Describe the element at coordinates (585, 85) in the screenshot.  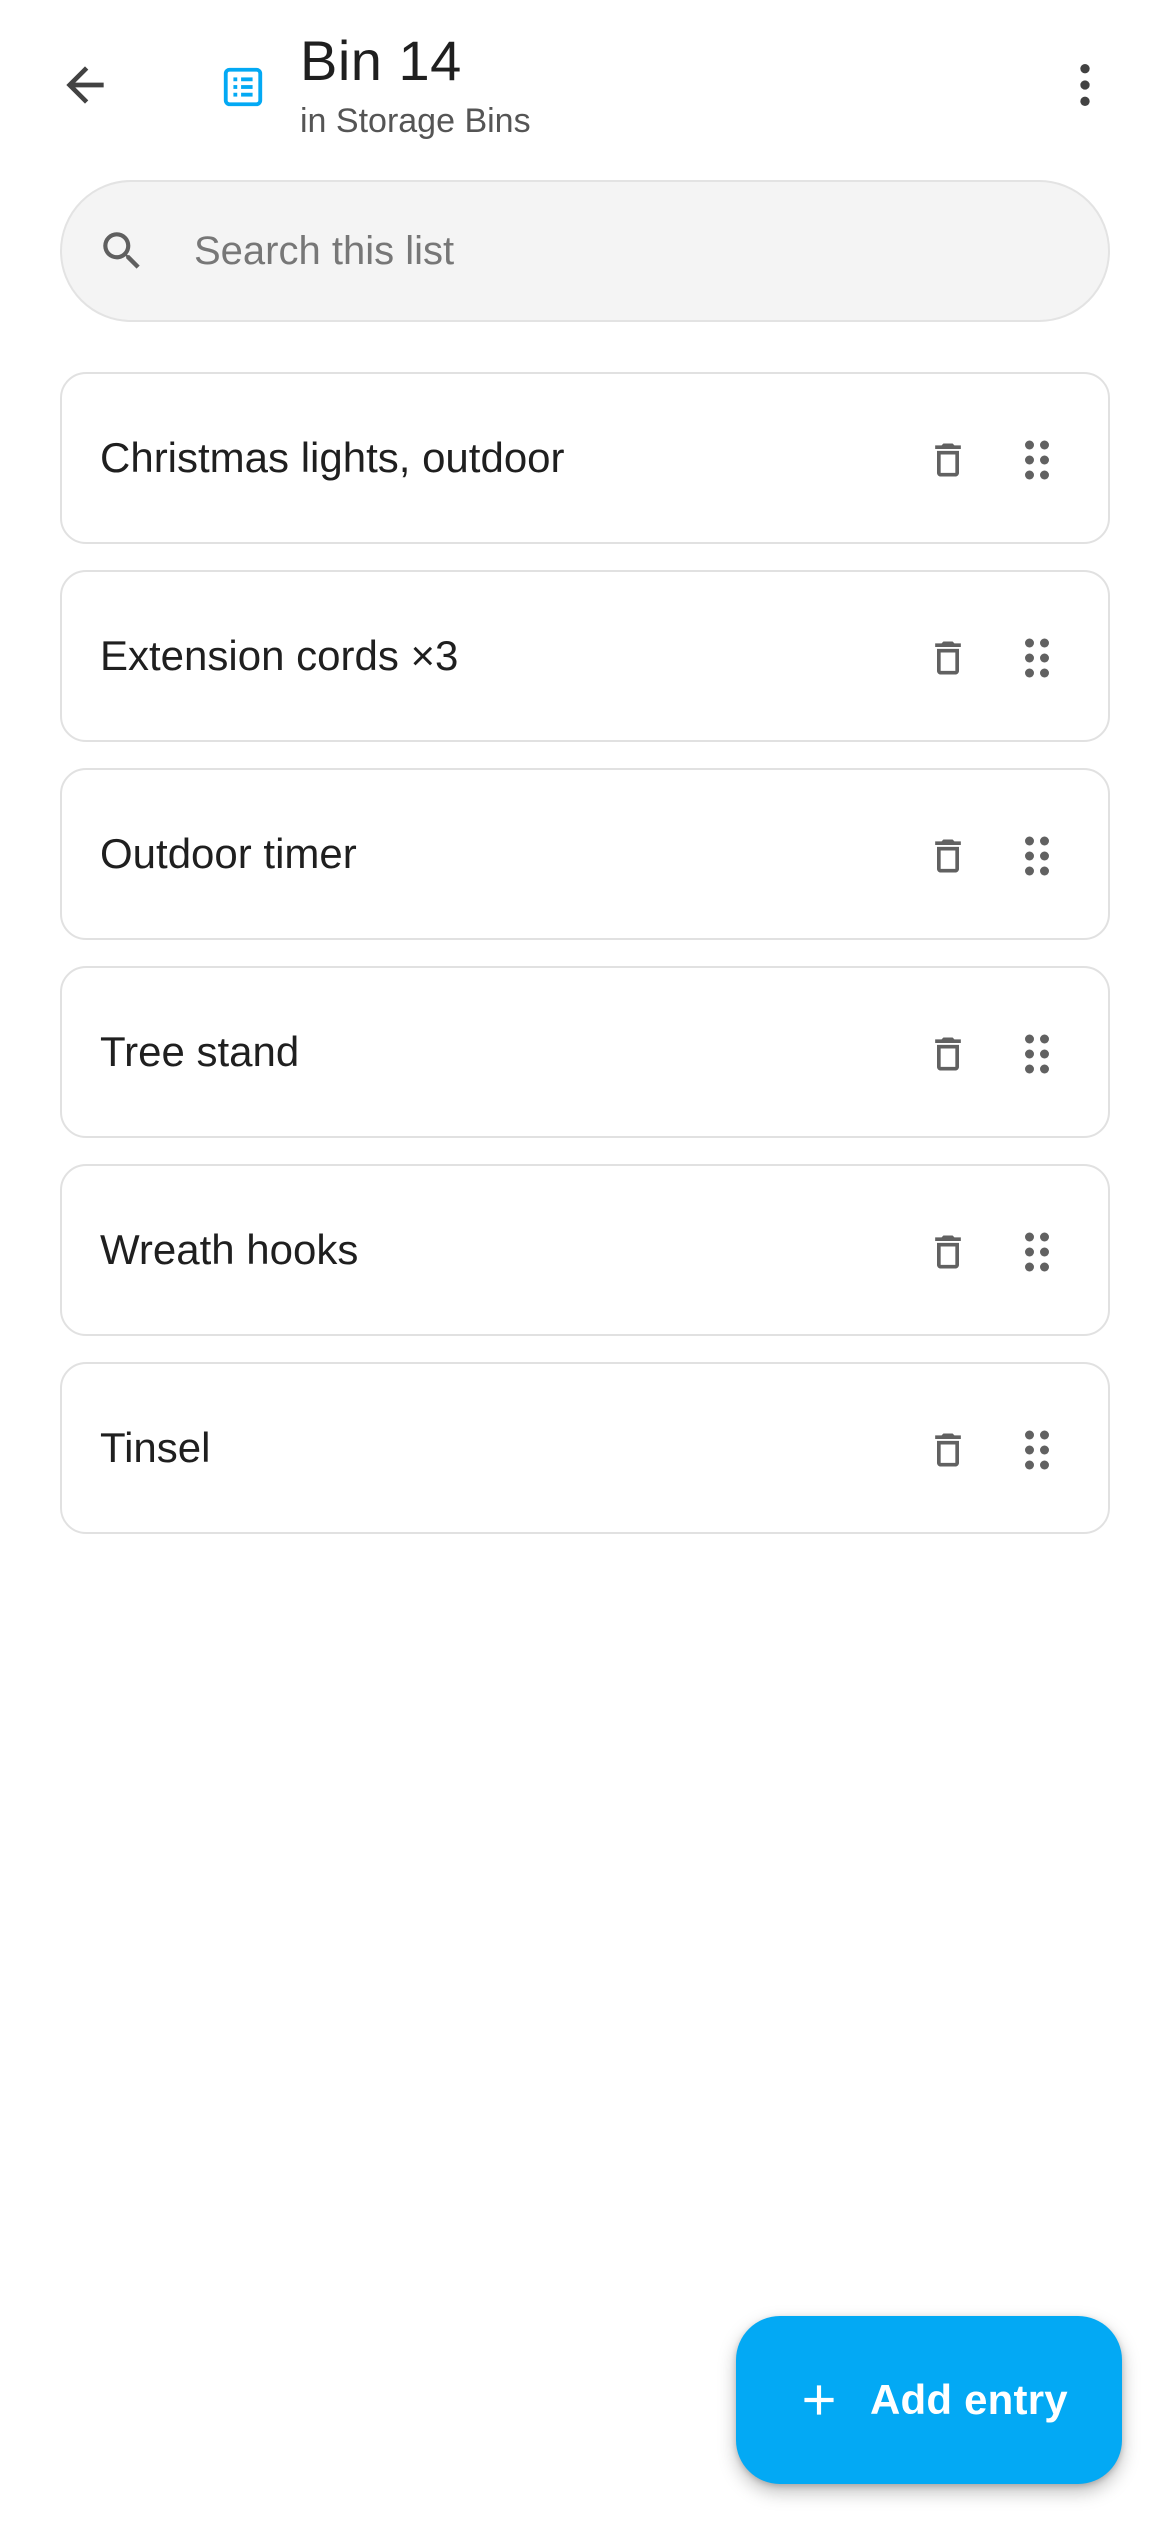
I see `app-header: Bin 14 in Storage Bins` at that location.